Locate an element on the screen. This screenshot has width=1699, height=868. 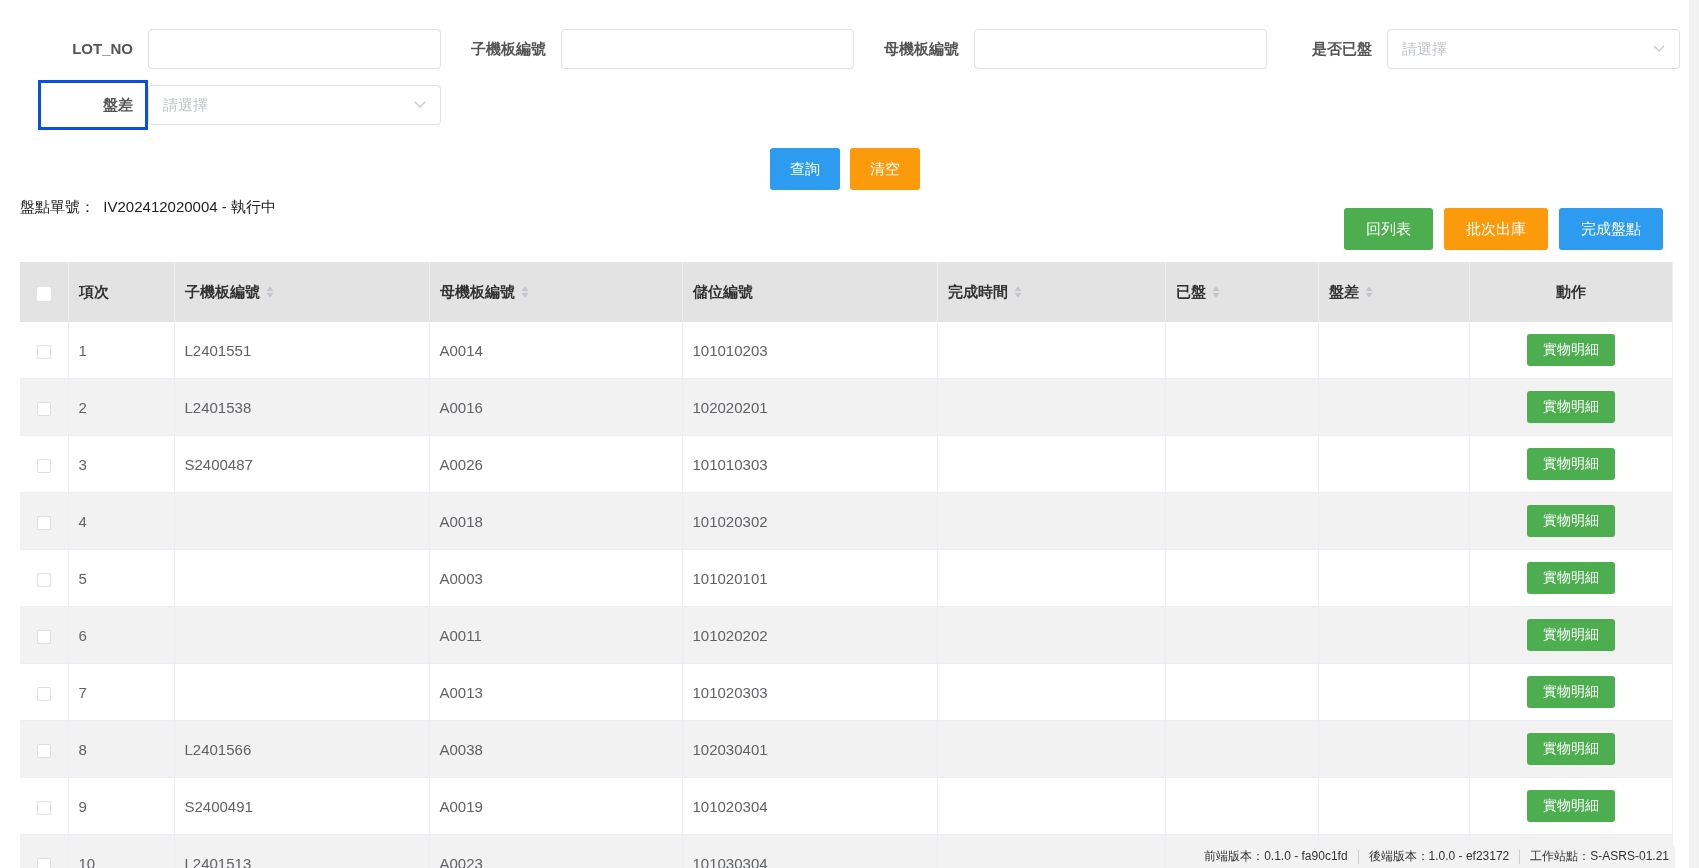
table-cell: 101020302 is located at coordinates (730, 521).